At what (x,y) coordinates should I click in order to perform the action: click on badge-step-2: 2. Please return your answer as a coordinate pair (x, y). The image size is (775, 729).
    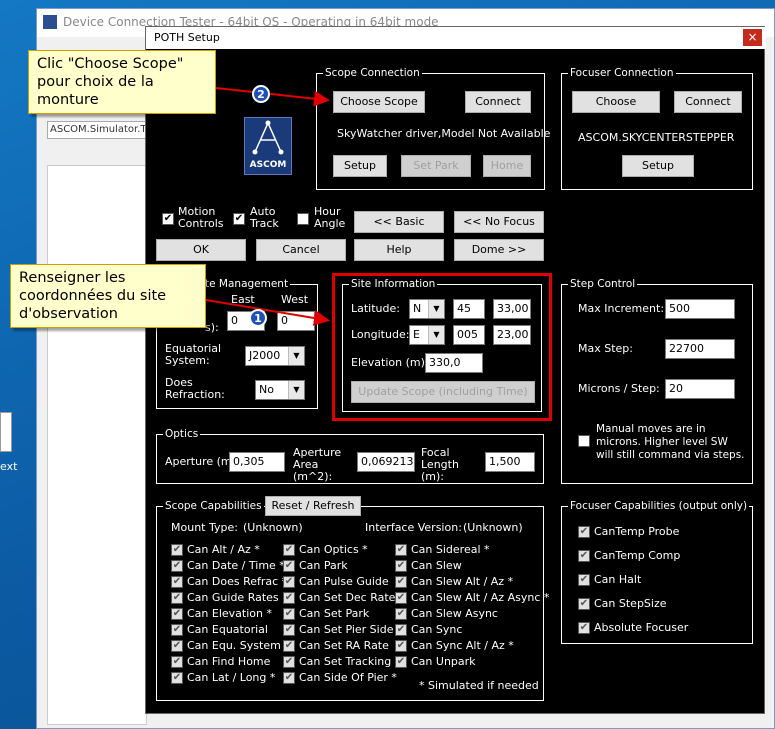
    Looking at the image, I should click on (261, 94).